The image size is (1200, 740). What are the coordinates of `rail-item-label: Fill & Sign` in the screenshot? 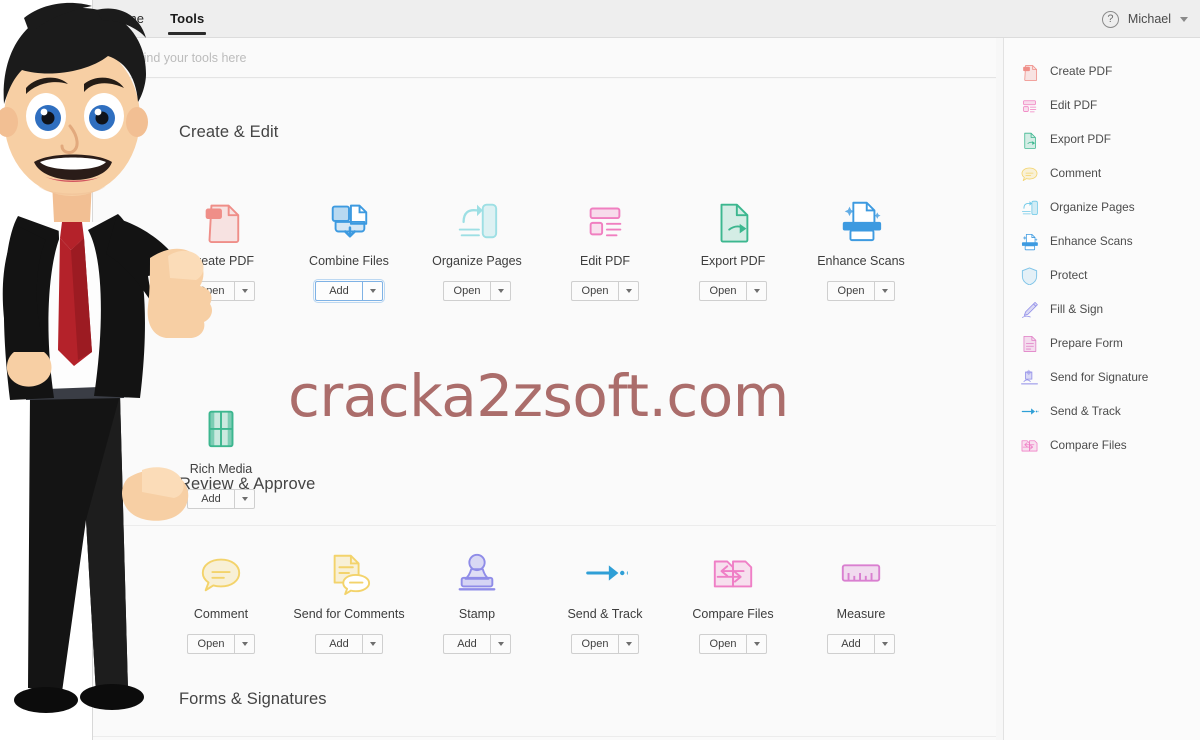 It's located at (1077, 309).